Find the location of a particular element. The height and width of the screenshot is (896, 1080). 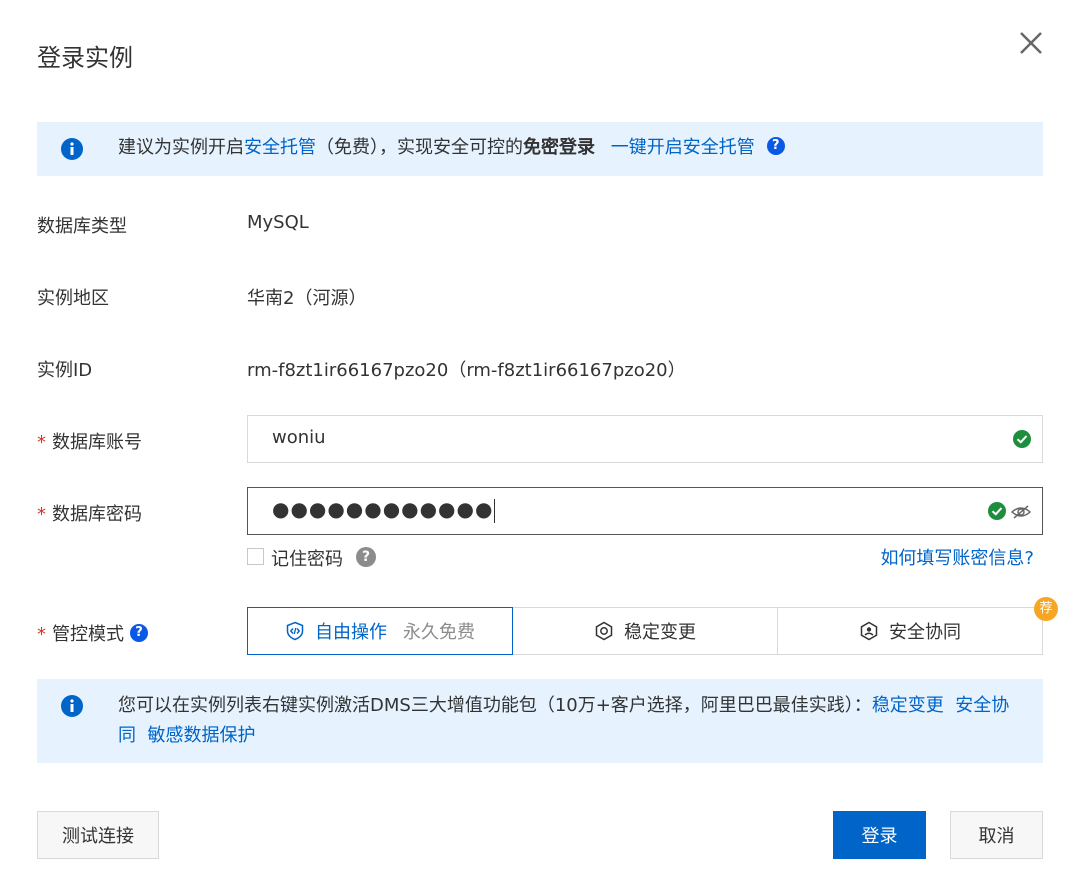

login-button: 登录 is located at coordinates (879, 835).